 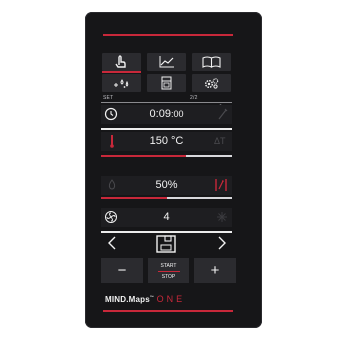 I want to click on book-icon, so click(x=211, y=62).